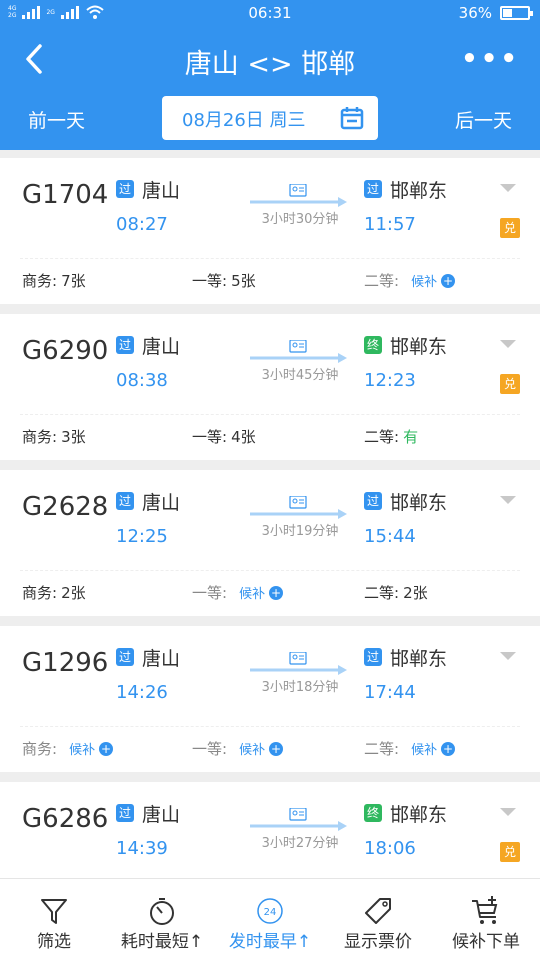 This screenshot has height=960, width=540. What do you see at coordinates (270, 942) in the screenshot?
I see `tab-earliest-departure-label: 发时最早↑` at bounding box center [270, 942].